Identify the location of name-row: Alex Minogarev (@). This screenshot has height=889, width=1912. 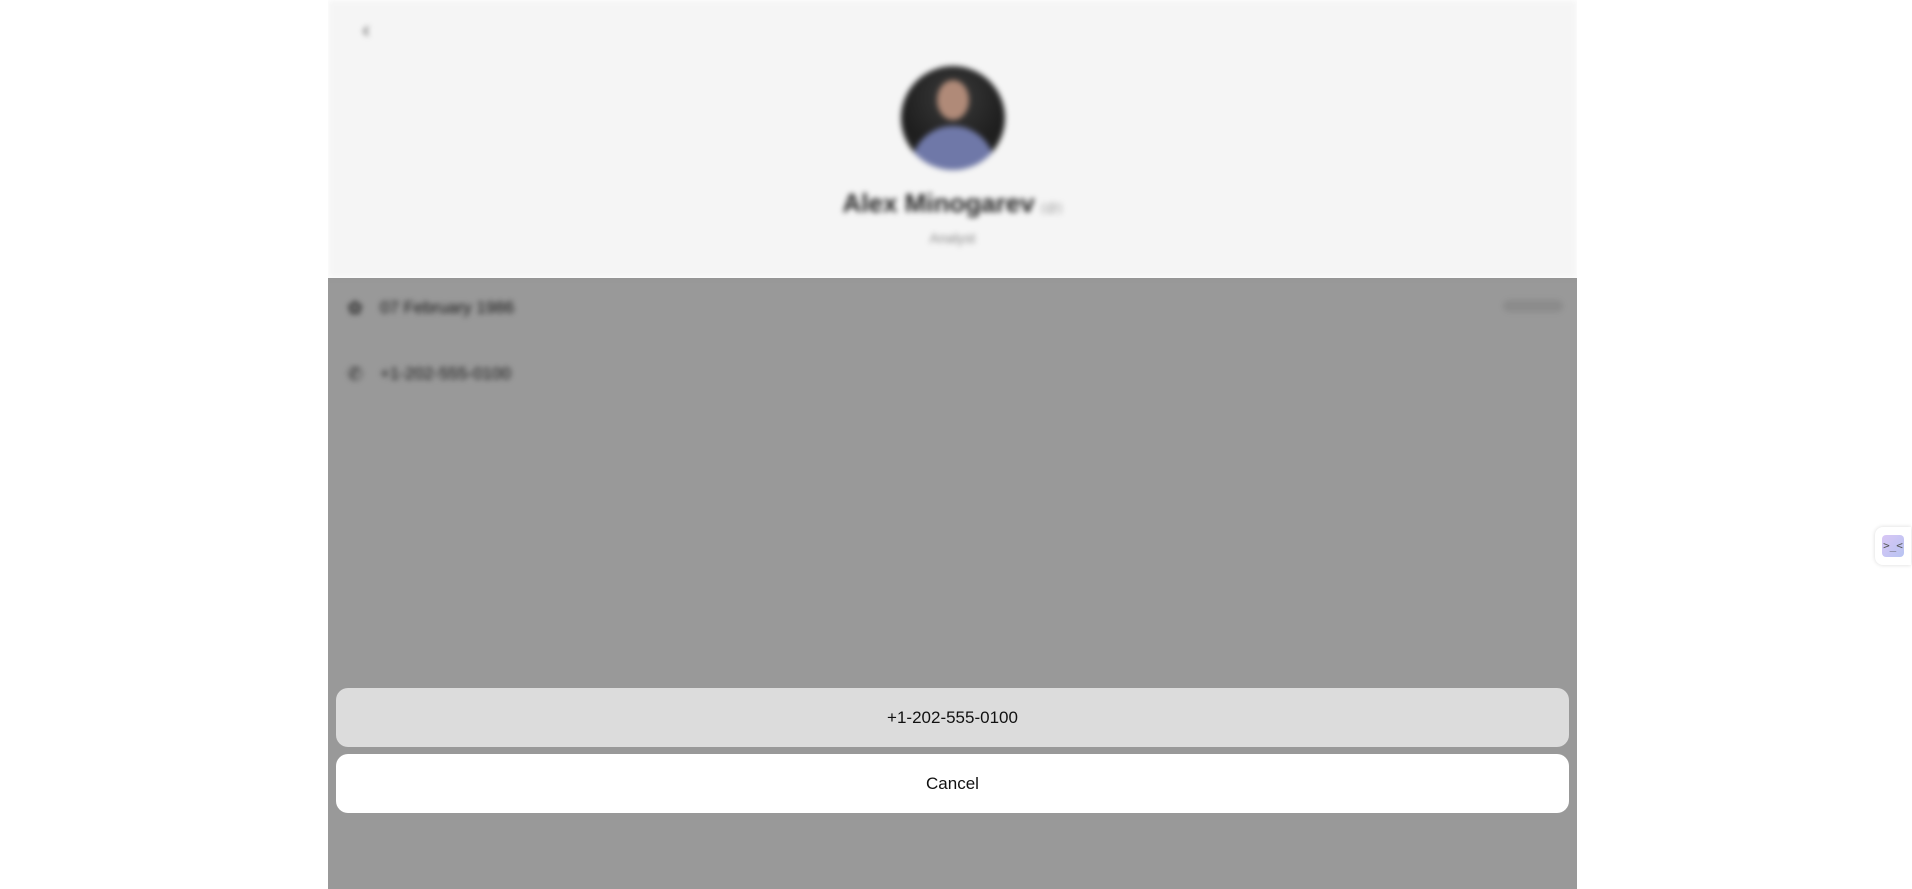
(952, 203).